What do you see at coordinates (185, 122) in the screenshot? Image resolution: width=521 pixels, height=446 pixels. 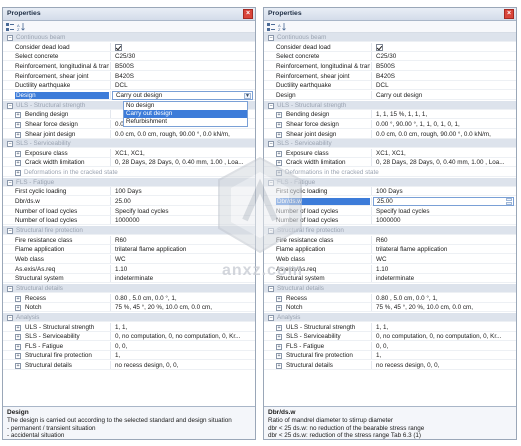 I see `option-refurbishment: Refurbishment` at bounding box center [185, 122].